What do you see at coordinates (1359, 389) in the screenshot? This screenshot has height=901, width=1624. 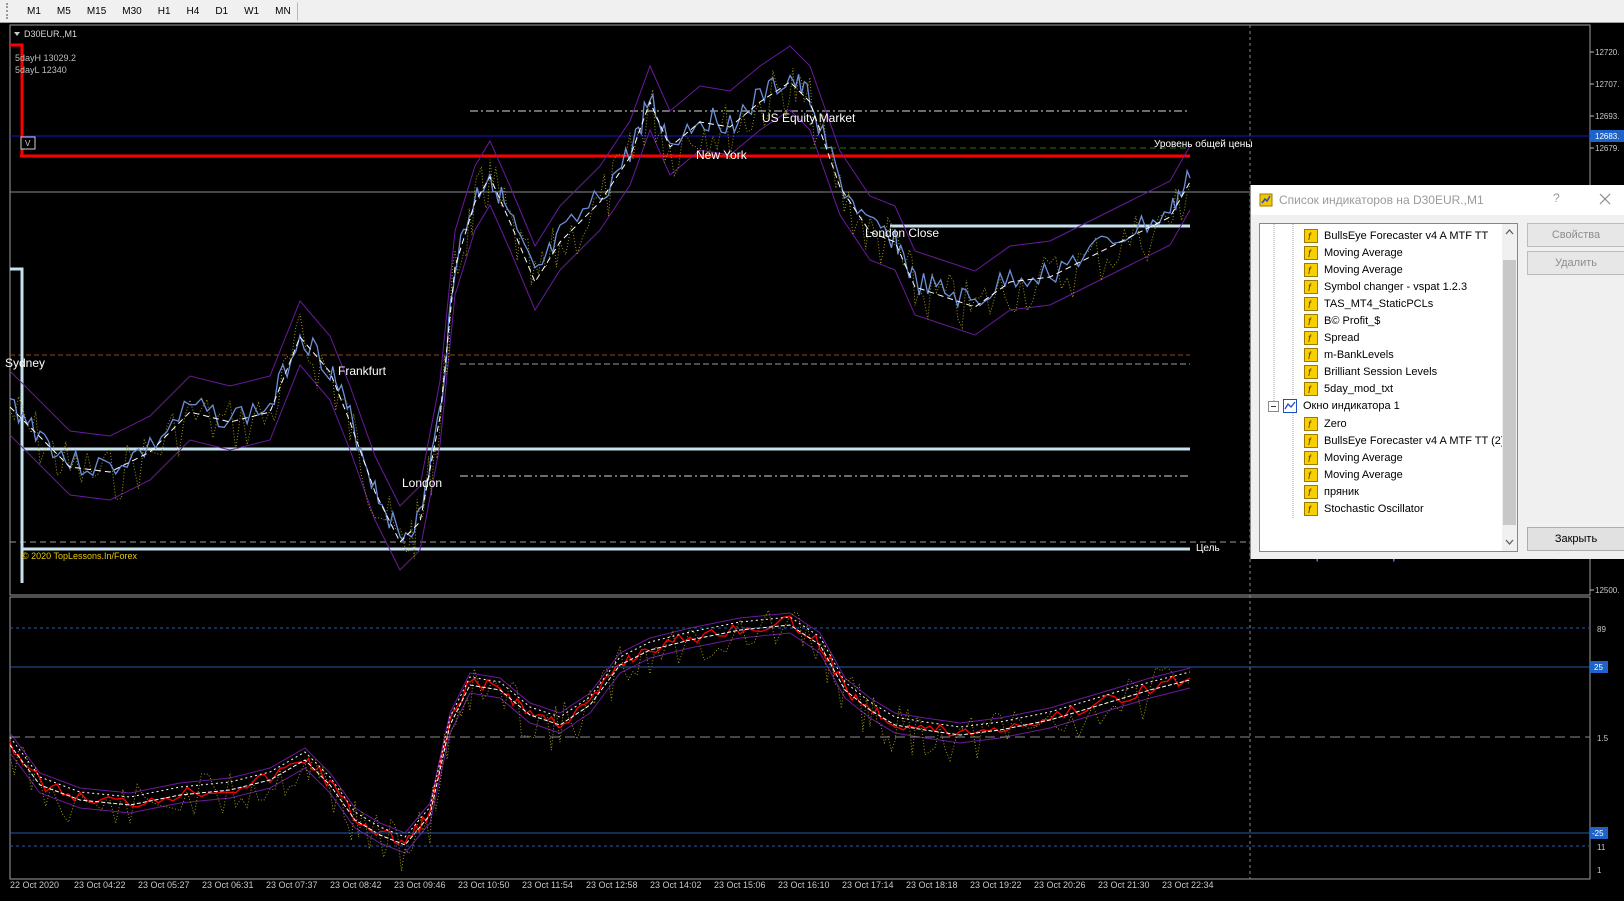 I see `indicator-item-label: 5day_mod_txt` at bounding box center [1359, 389].